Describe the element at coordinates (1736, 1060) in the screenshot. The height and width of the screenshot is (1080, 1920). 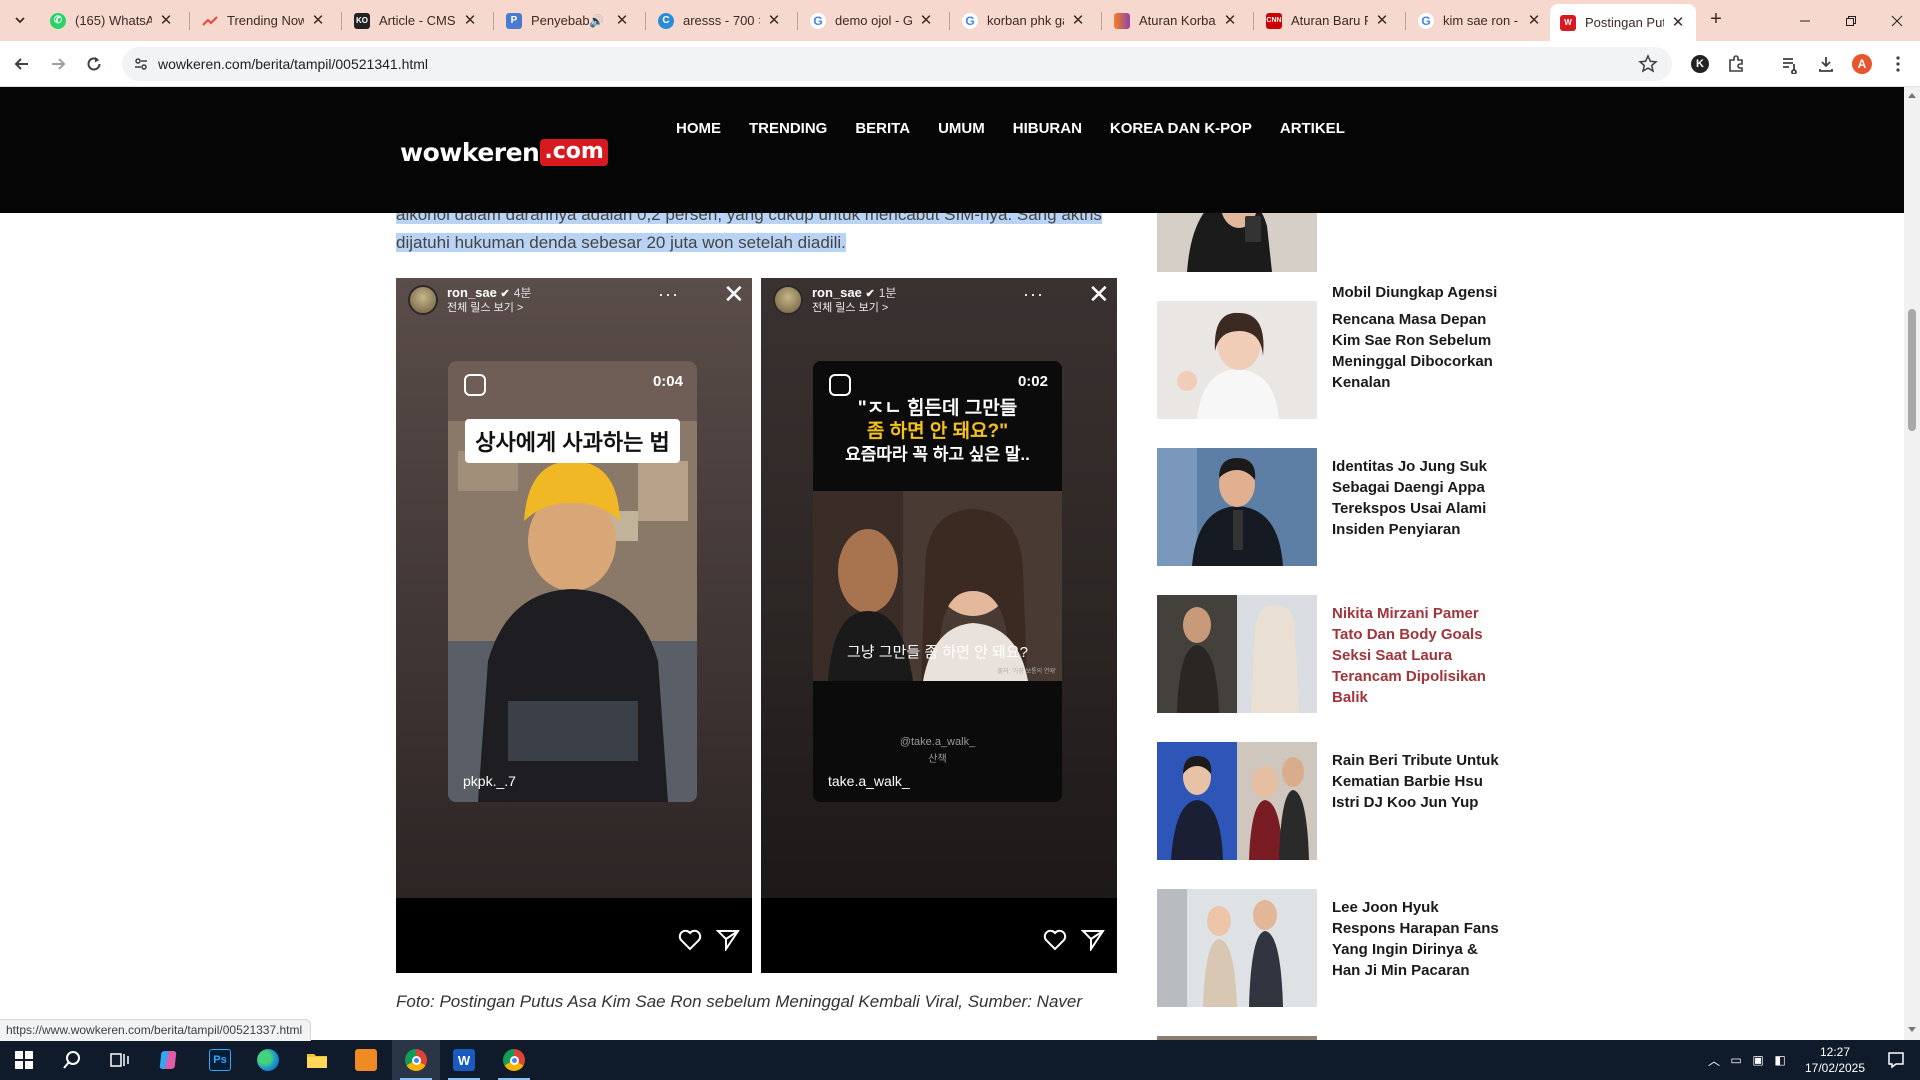
I see `tray-app-icon: ▭` at that location.